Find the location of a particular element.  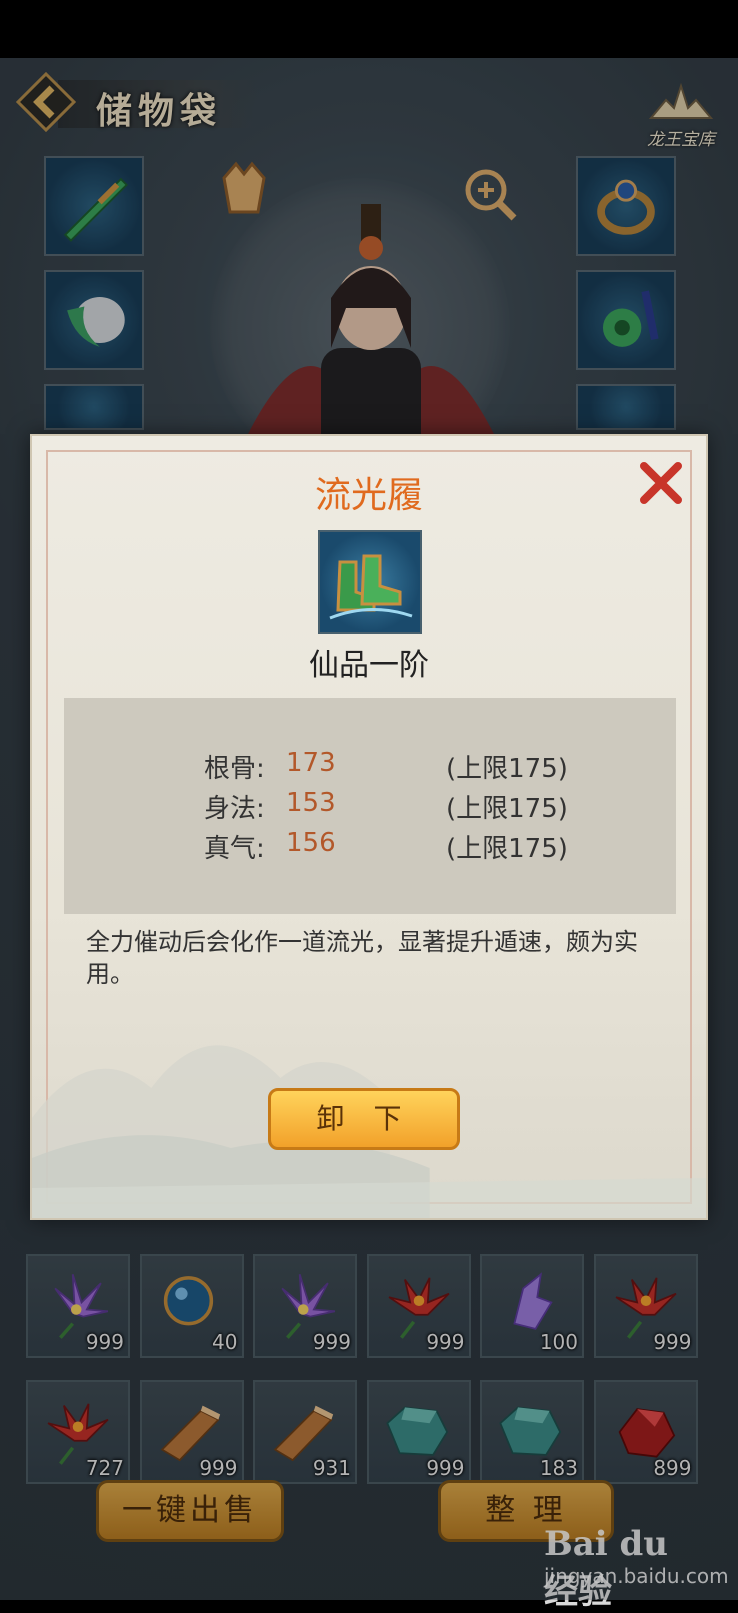

unequip-button: 卸 下 is located at coordinates (364, 1119).